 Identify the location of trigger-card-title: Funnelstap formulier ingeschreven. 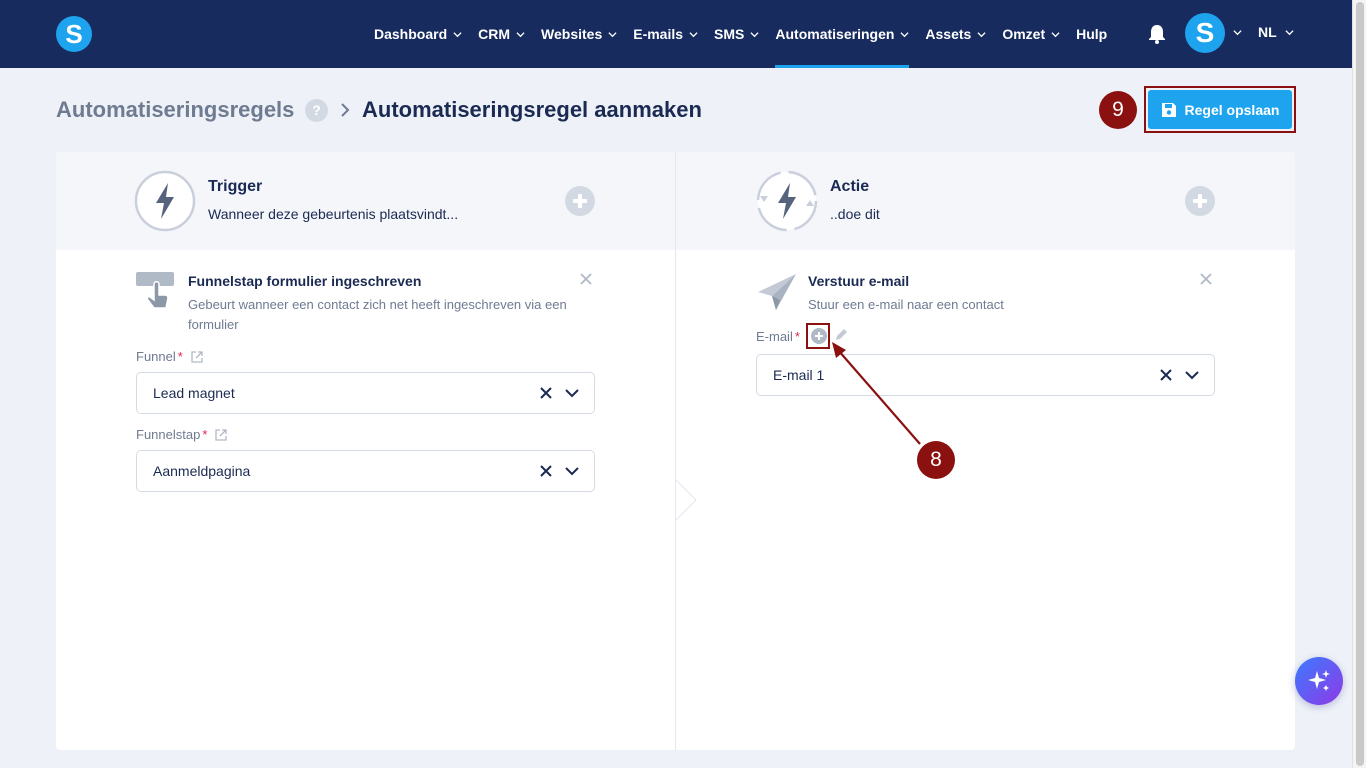
(305, 281).